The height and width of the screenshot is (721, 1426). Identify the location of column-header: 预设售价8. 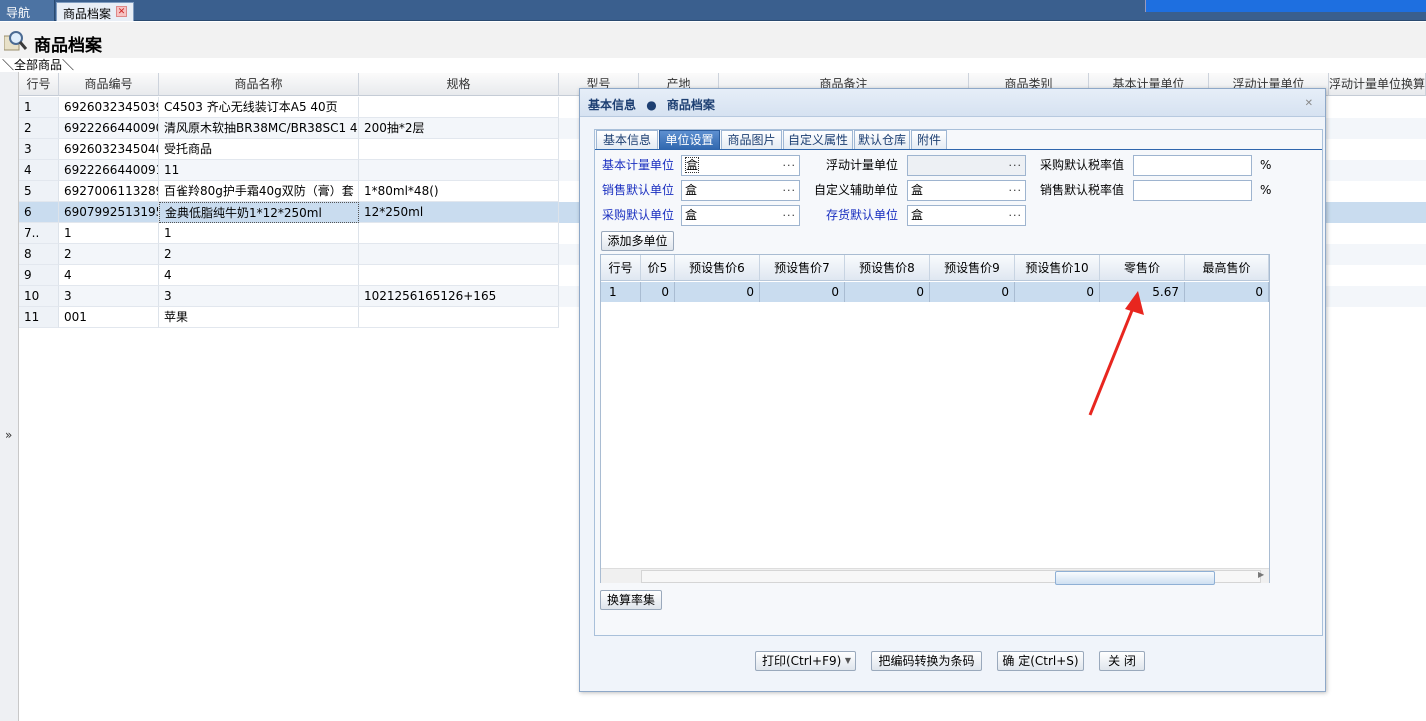
(887, 268).